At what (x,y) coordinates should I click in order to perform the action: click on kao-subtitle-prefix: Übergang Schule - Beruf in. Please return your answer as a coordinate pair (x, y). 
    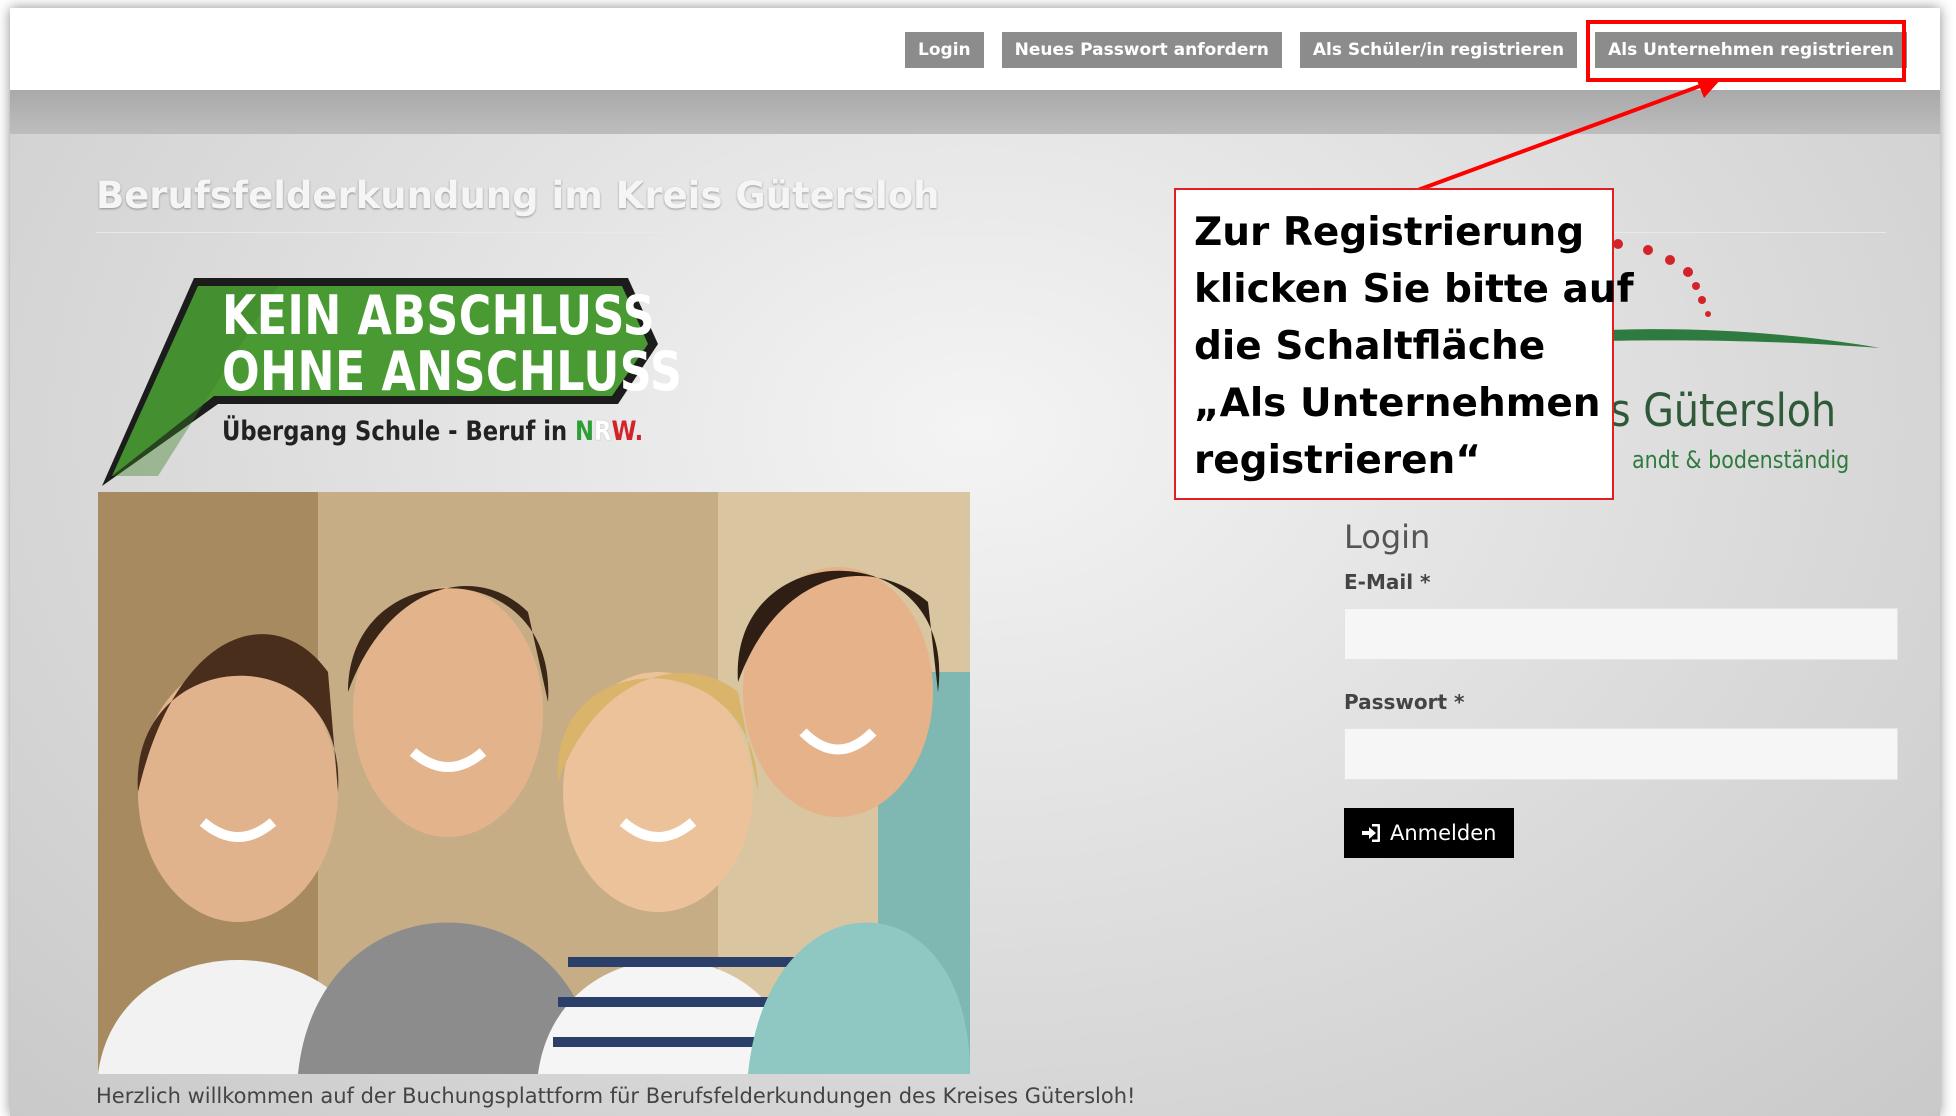
    Looking at the image, I should click on (399, 431).